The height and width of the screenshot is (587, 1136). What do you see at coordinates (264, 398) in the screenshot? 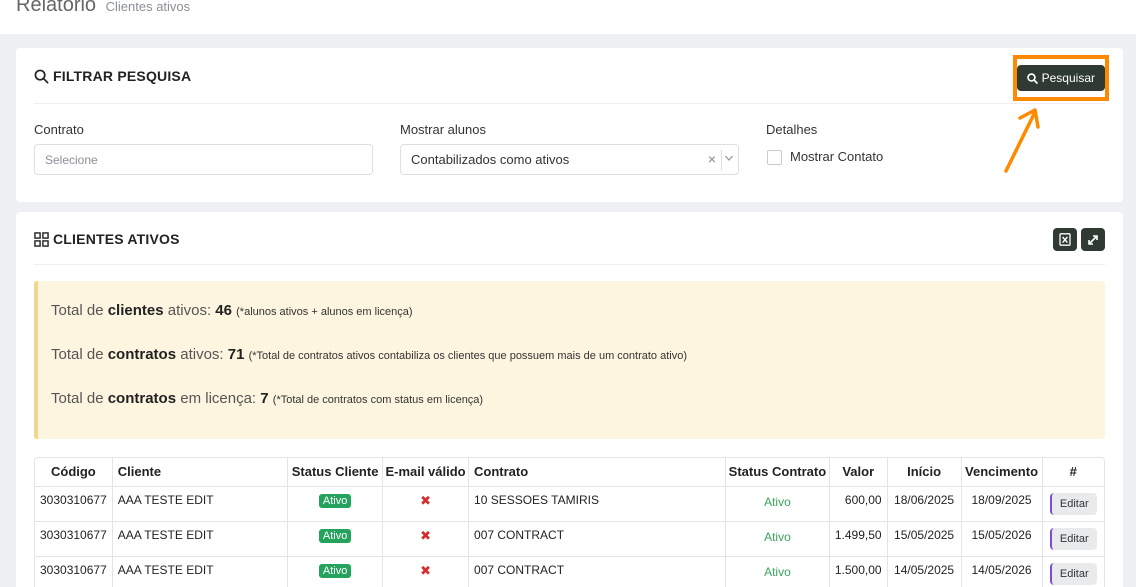
I see `summary-value: 7` at bounding box center [264, 398].